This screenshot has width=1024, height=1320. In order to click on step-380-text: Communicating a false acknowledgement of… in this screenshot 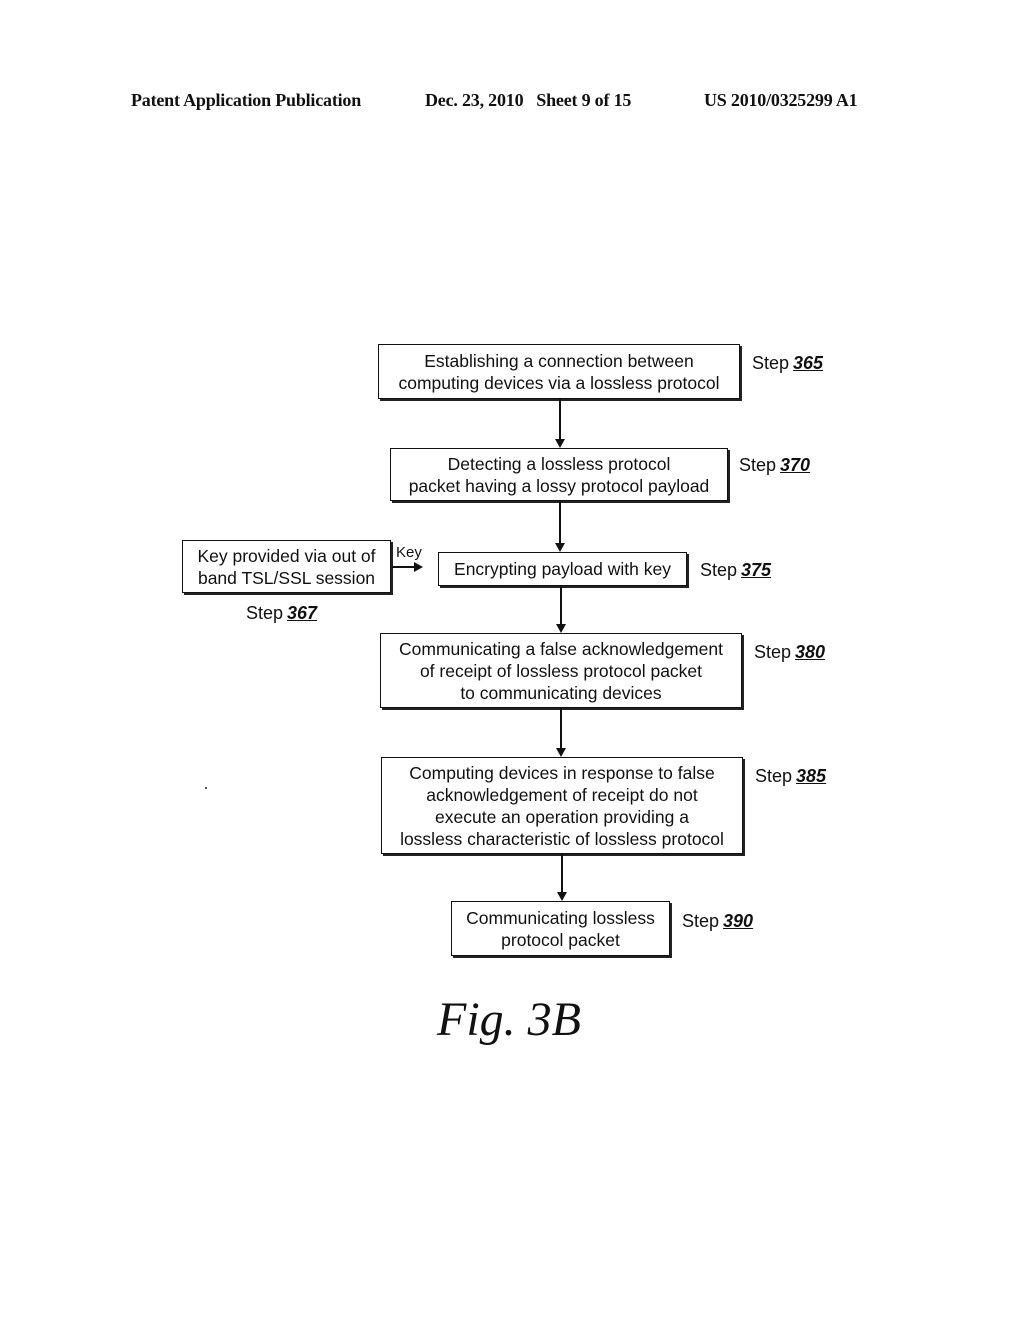, I will do `click(561, 670)`.